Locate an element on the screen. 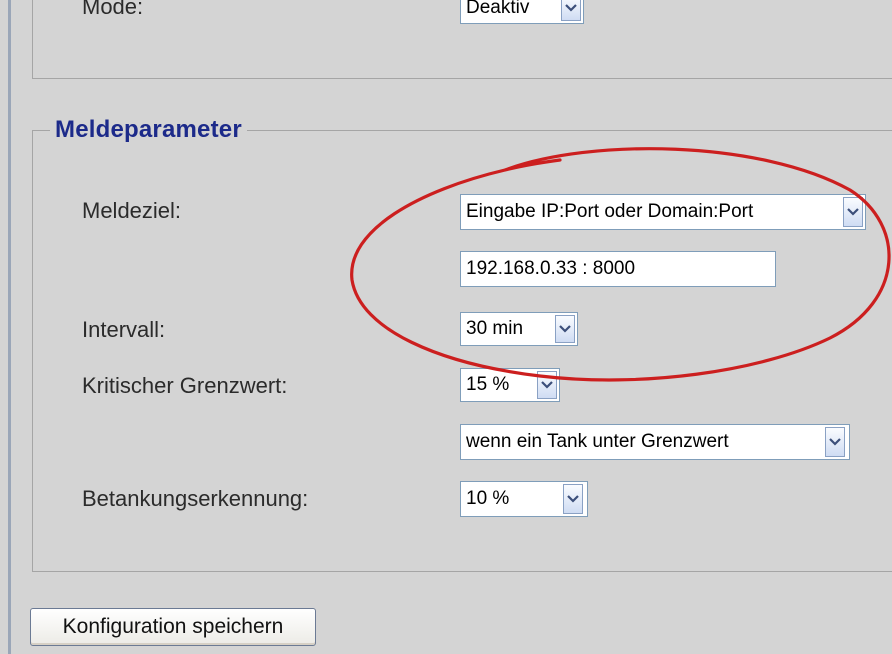 The width and height of the screenshot is (892, 654). intervall-select-value: 30 min is located at coordinates (495, 328).